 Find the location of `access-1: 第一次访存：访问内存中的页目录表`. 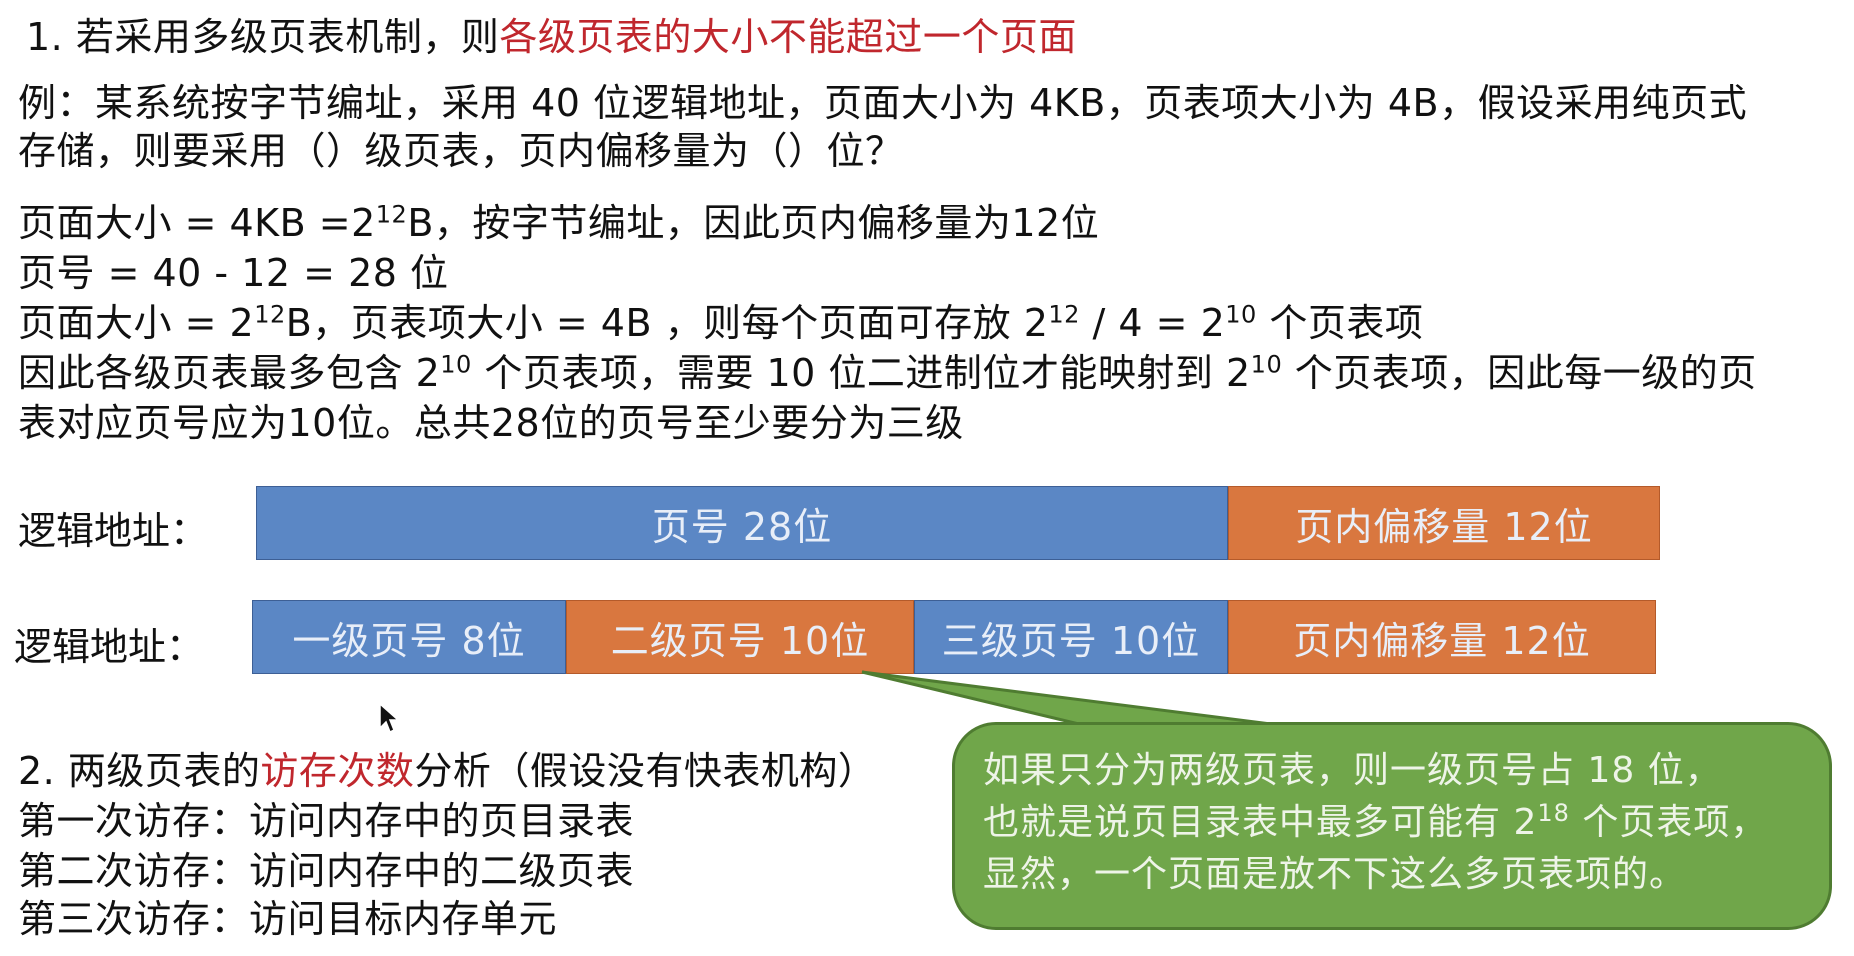

access-1: 第一次访存：访问内存中的页目录表 is located at coordinates (326, 821).